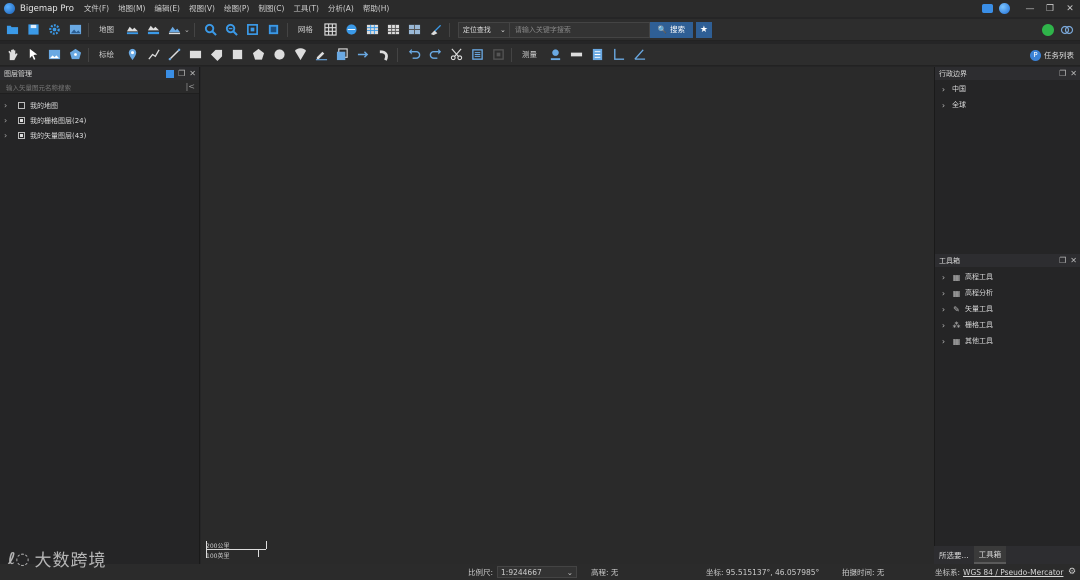 This screenshot has width=1080, height=580. I want to click on curve-arrow-icon, so click(384, 55).